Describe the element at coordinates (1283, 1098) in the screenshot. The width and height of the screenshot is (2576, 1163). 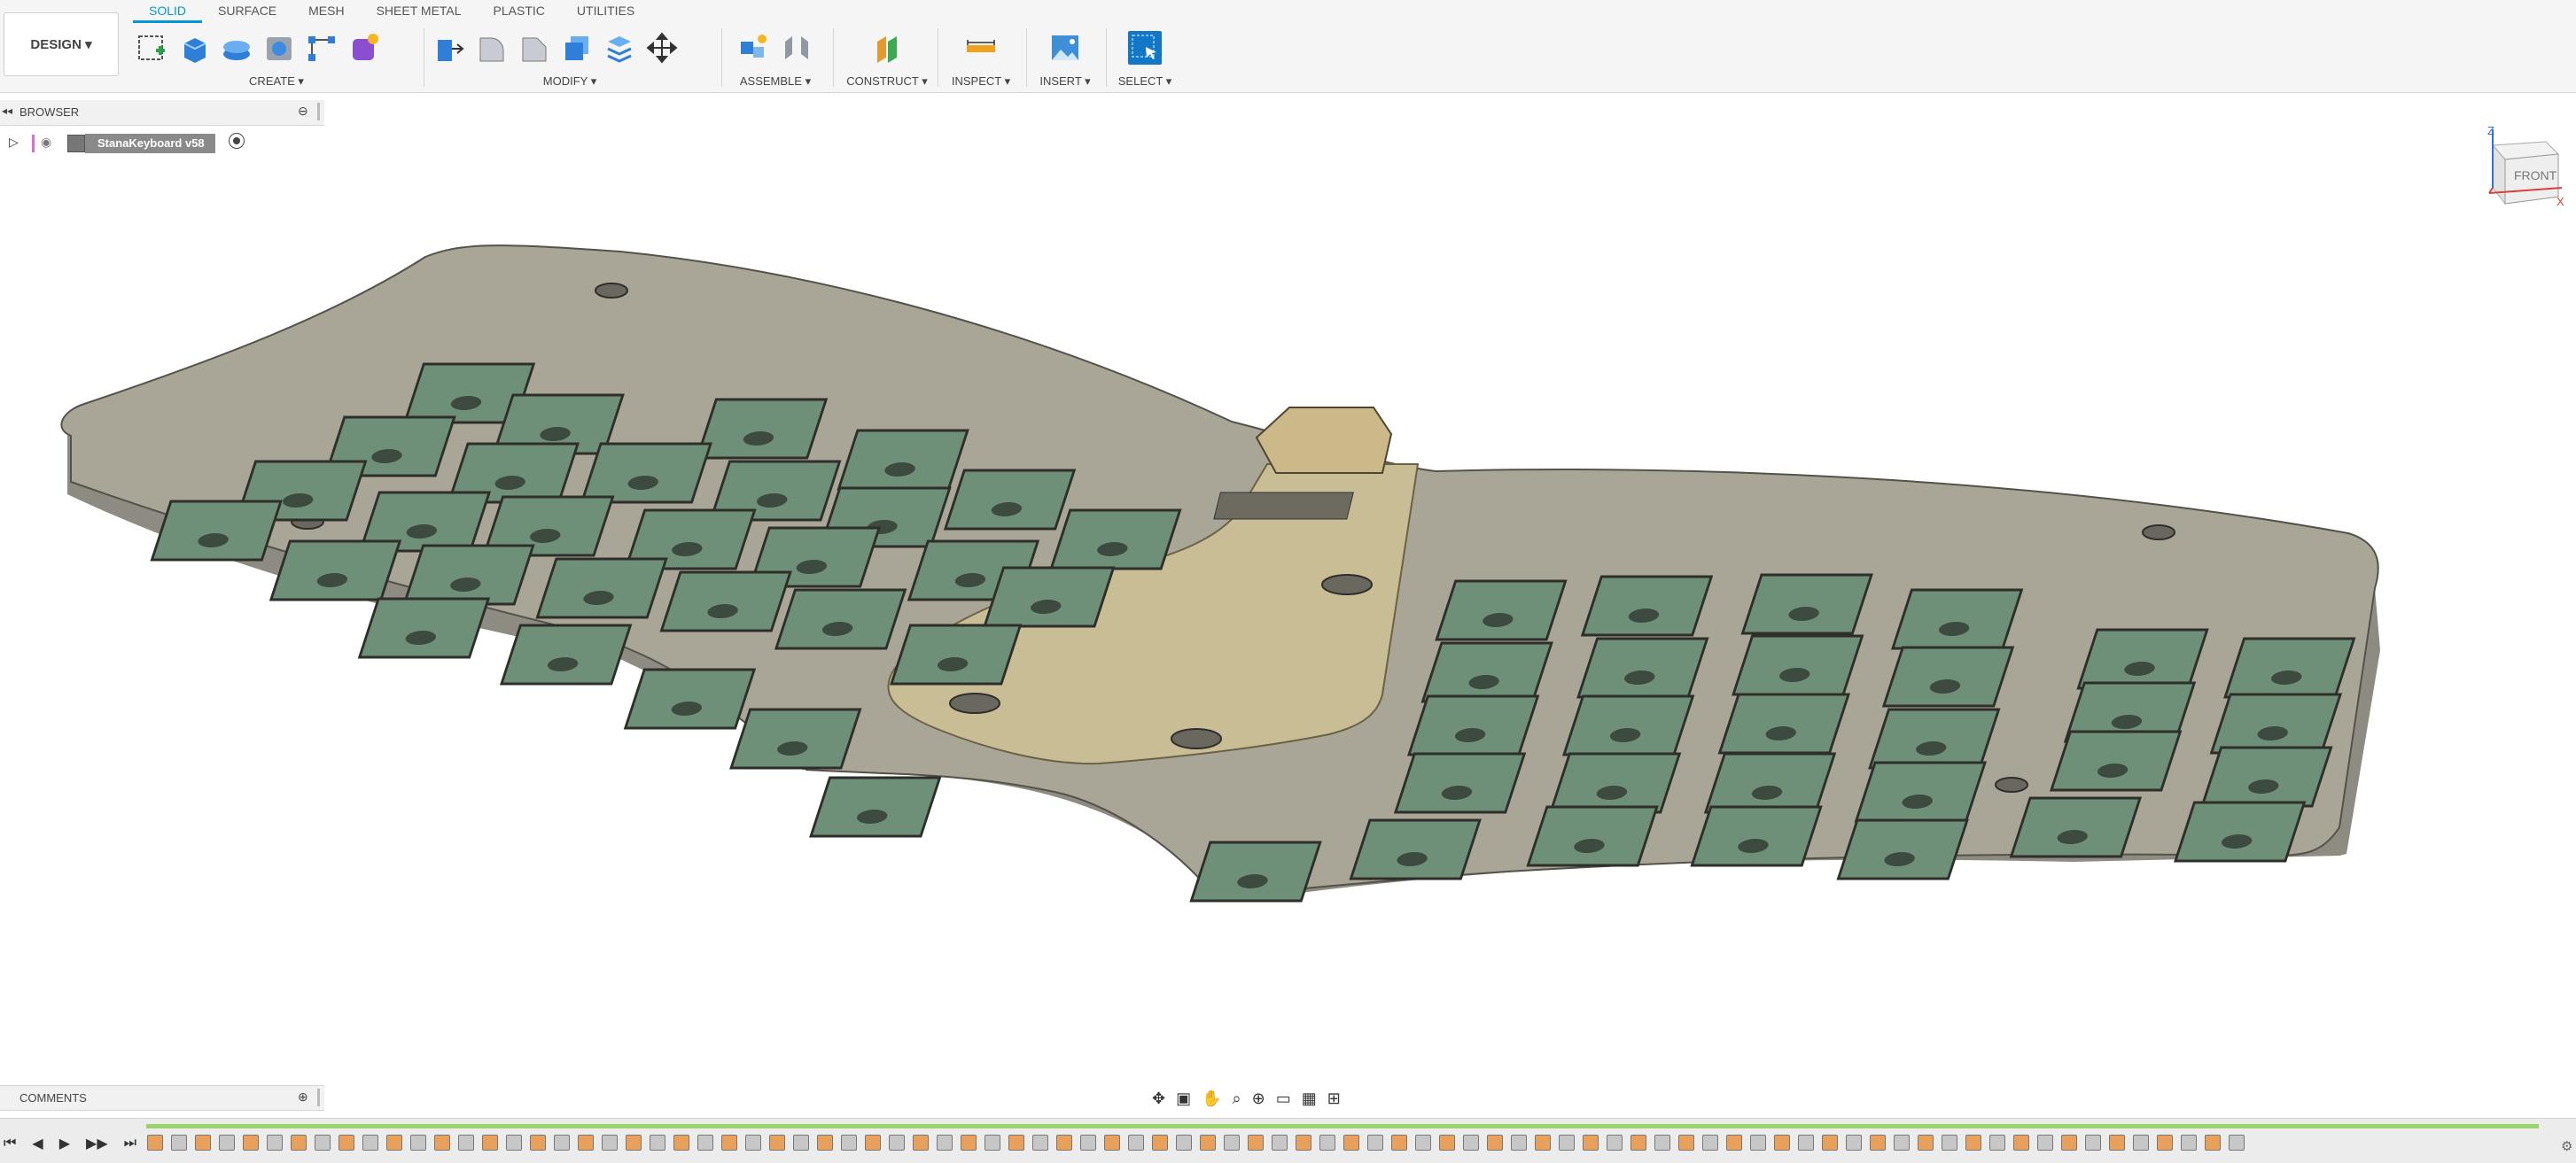
I see `display-settings-icon: ▭` at that location.